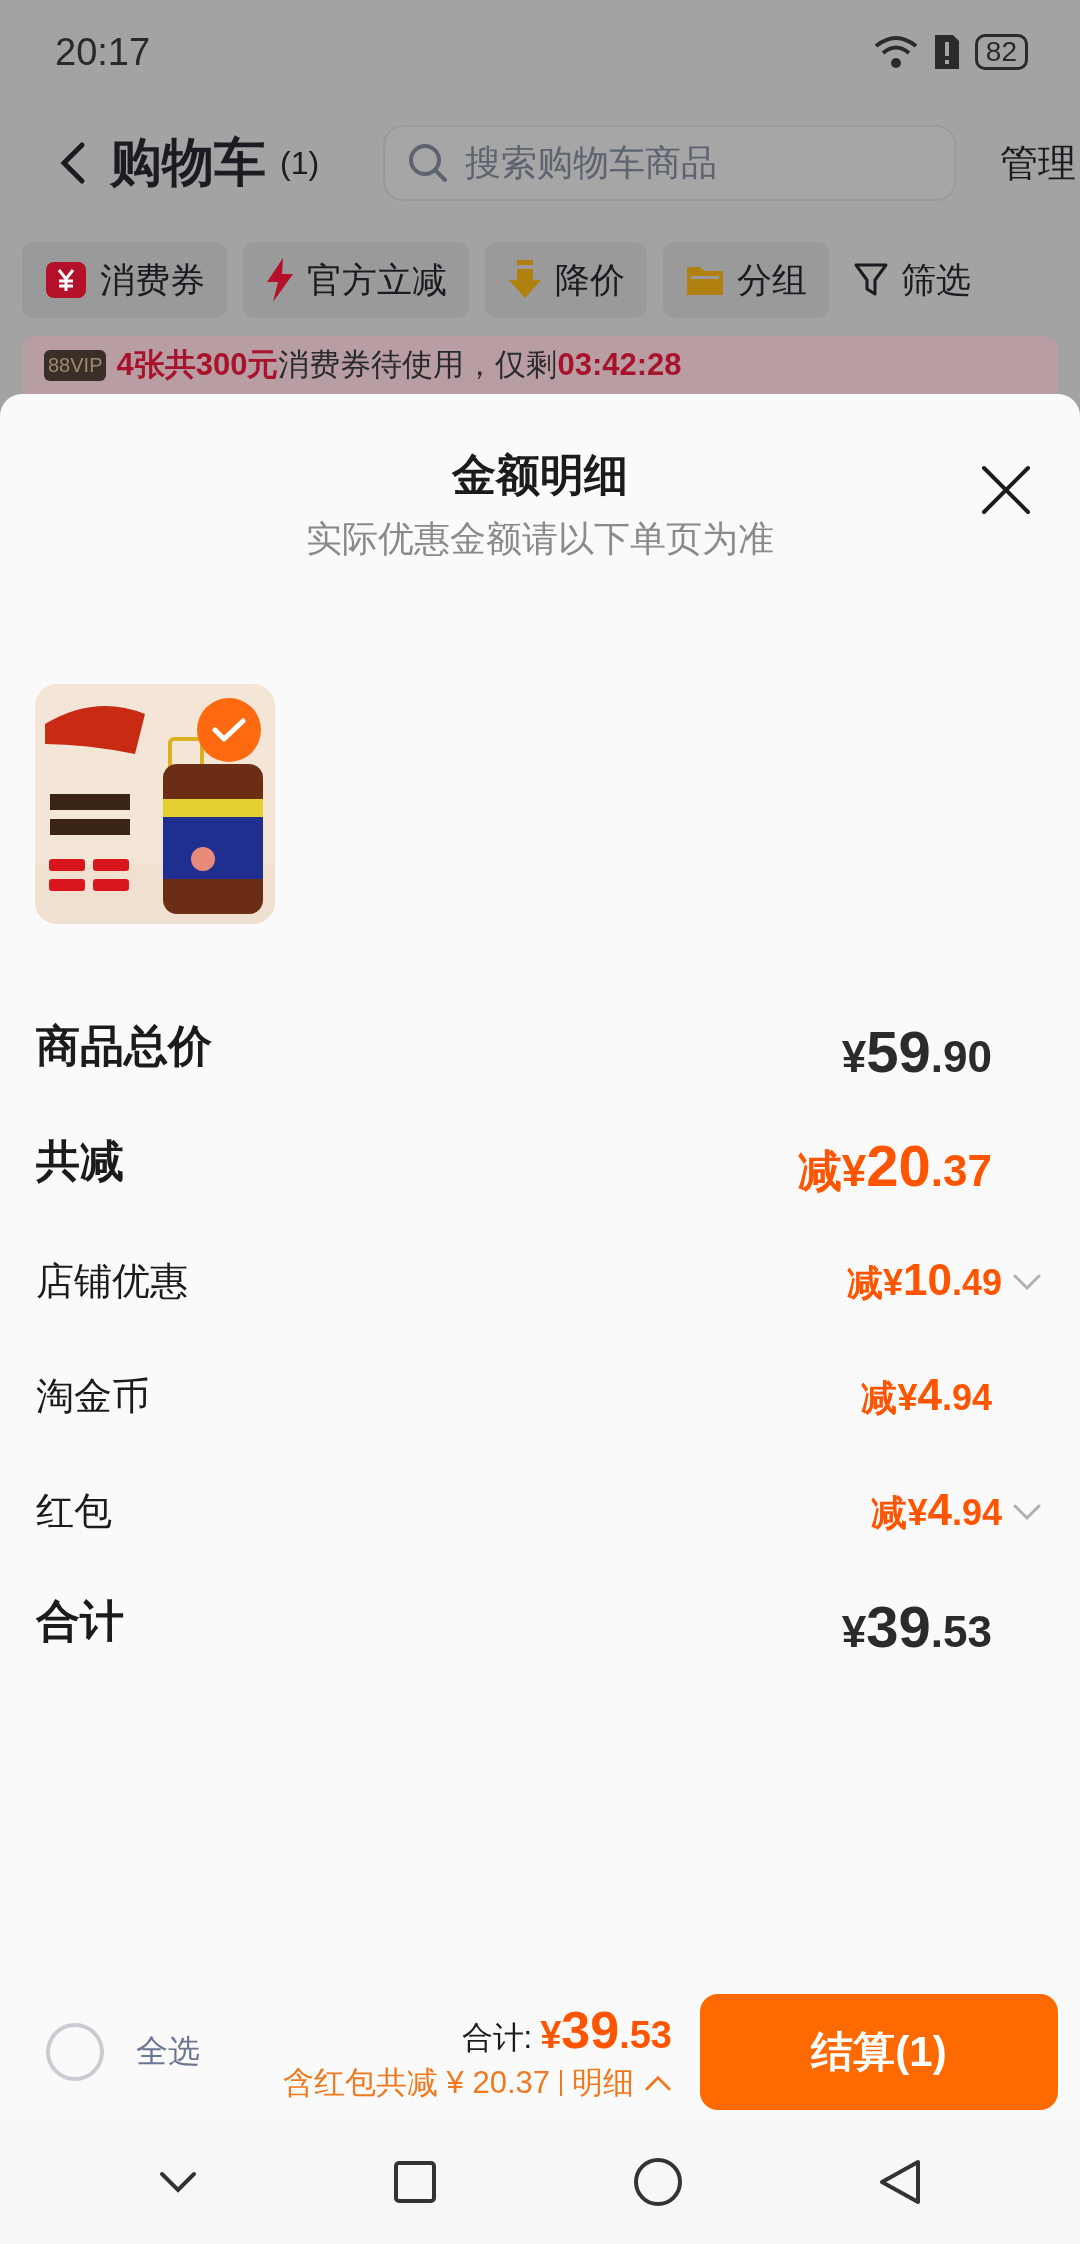 Image resolution: width=1080 pixels, height=2244 pixels. I want to click on price: ¥59.90, so click(916, 1051).